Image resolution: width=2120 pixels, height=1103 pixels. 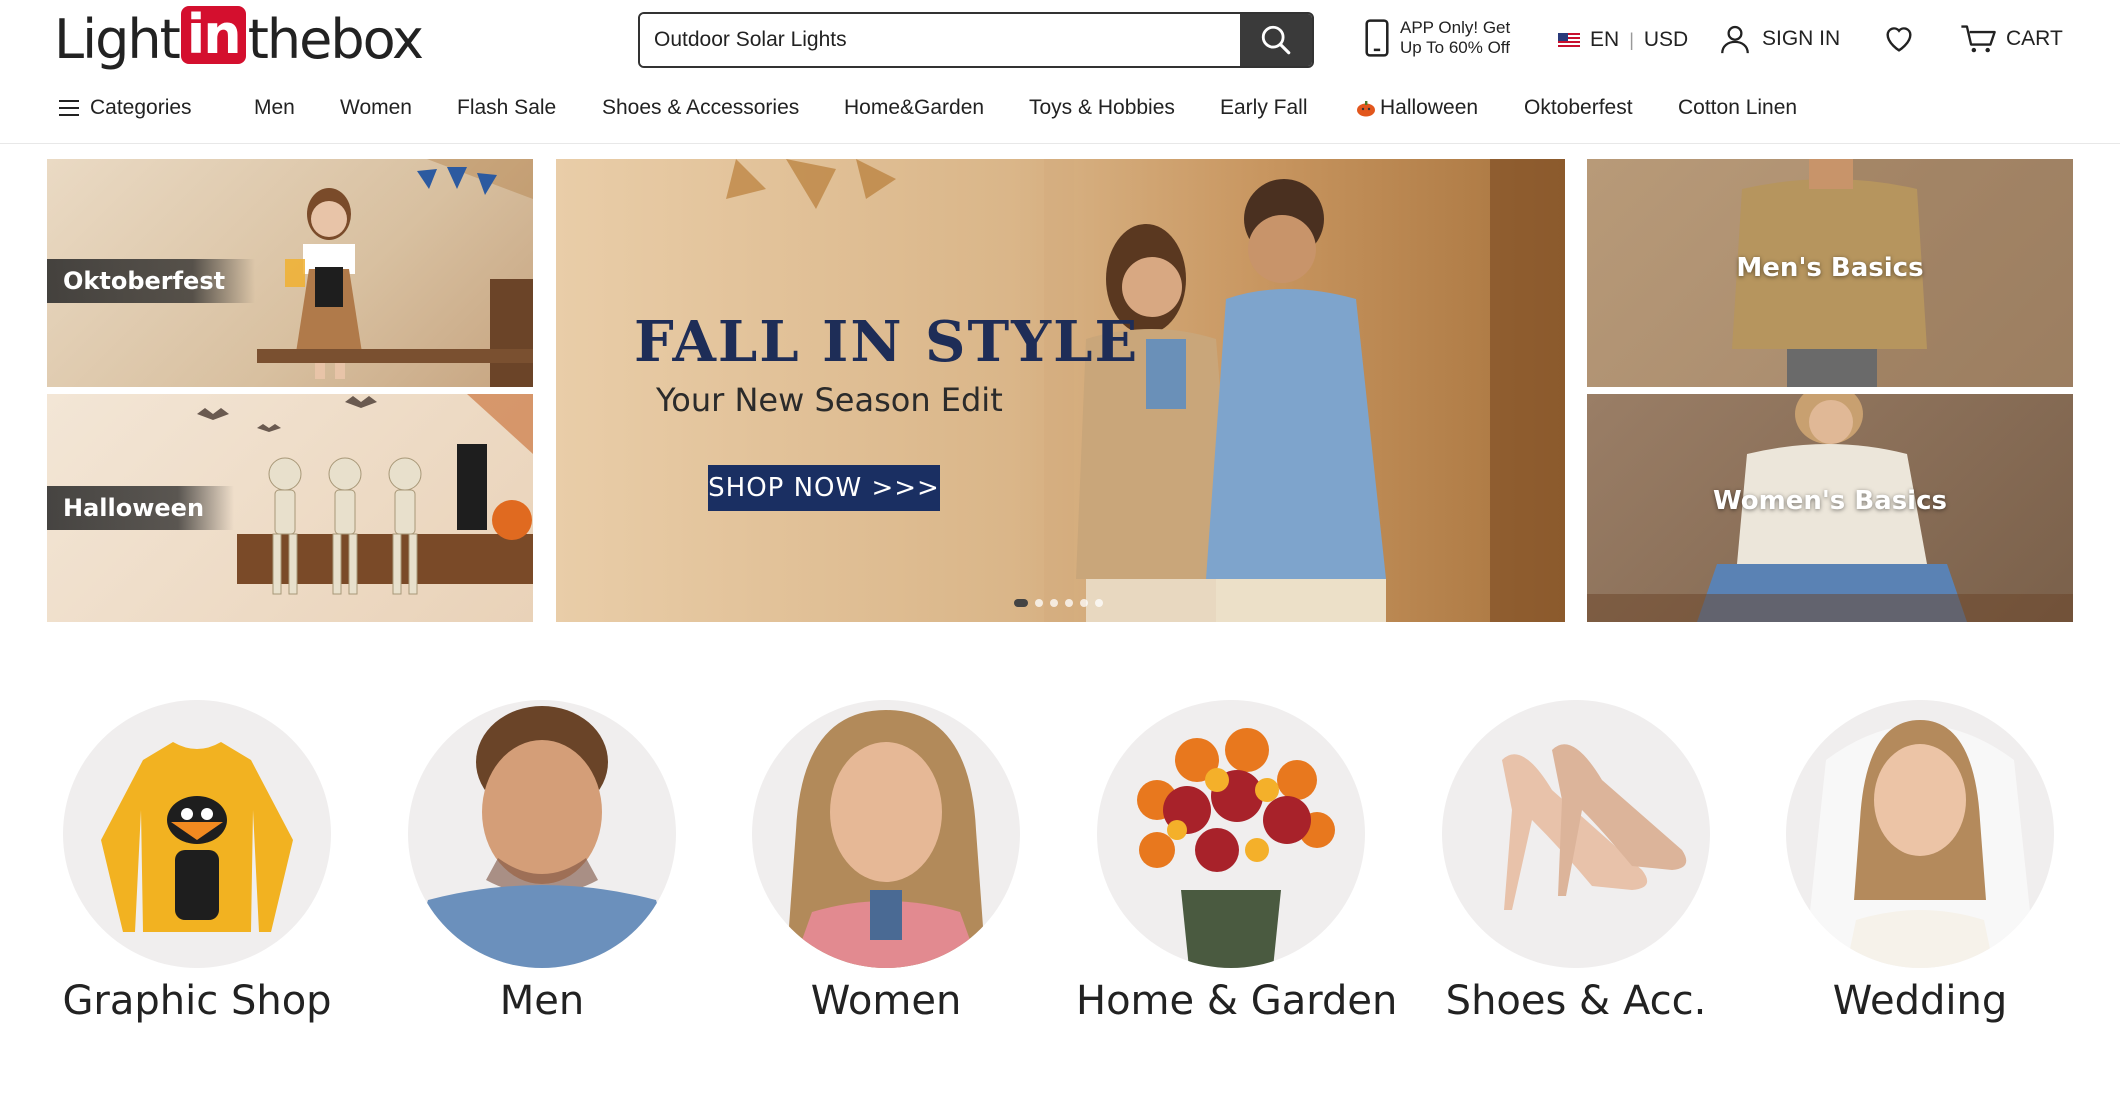 What do you see at coordinates (1236, 848) in the screenshot?
I see `flower-pot-image` at bounding box center [1236, 848].